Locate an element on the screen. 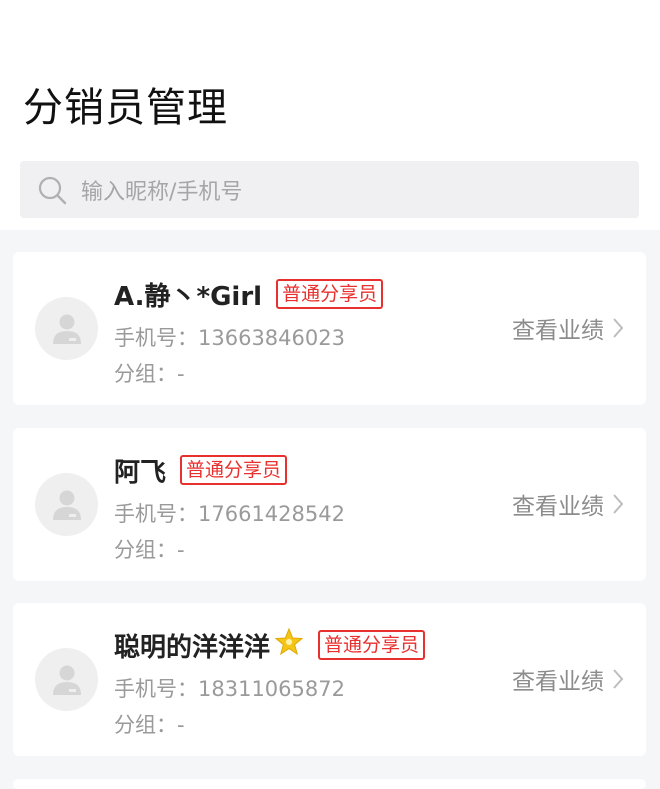 This screenshot has height=789, width=660. distributor-name: 聪明的洋洋洋 is located at coordinates (192, 647).